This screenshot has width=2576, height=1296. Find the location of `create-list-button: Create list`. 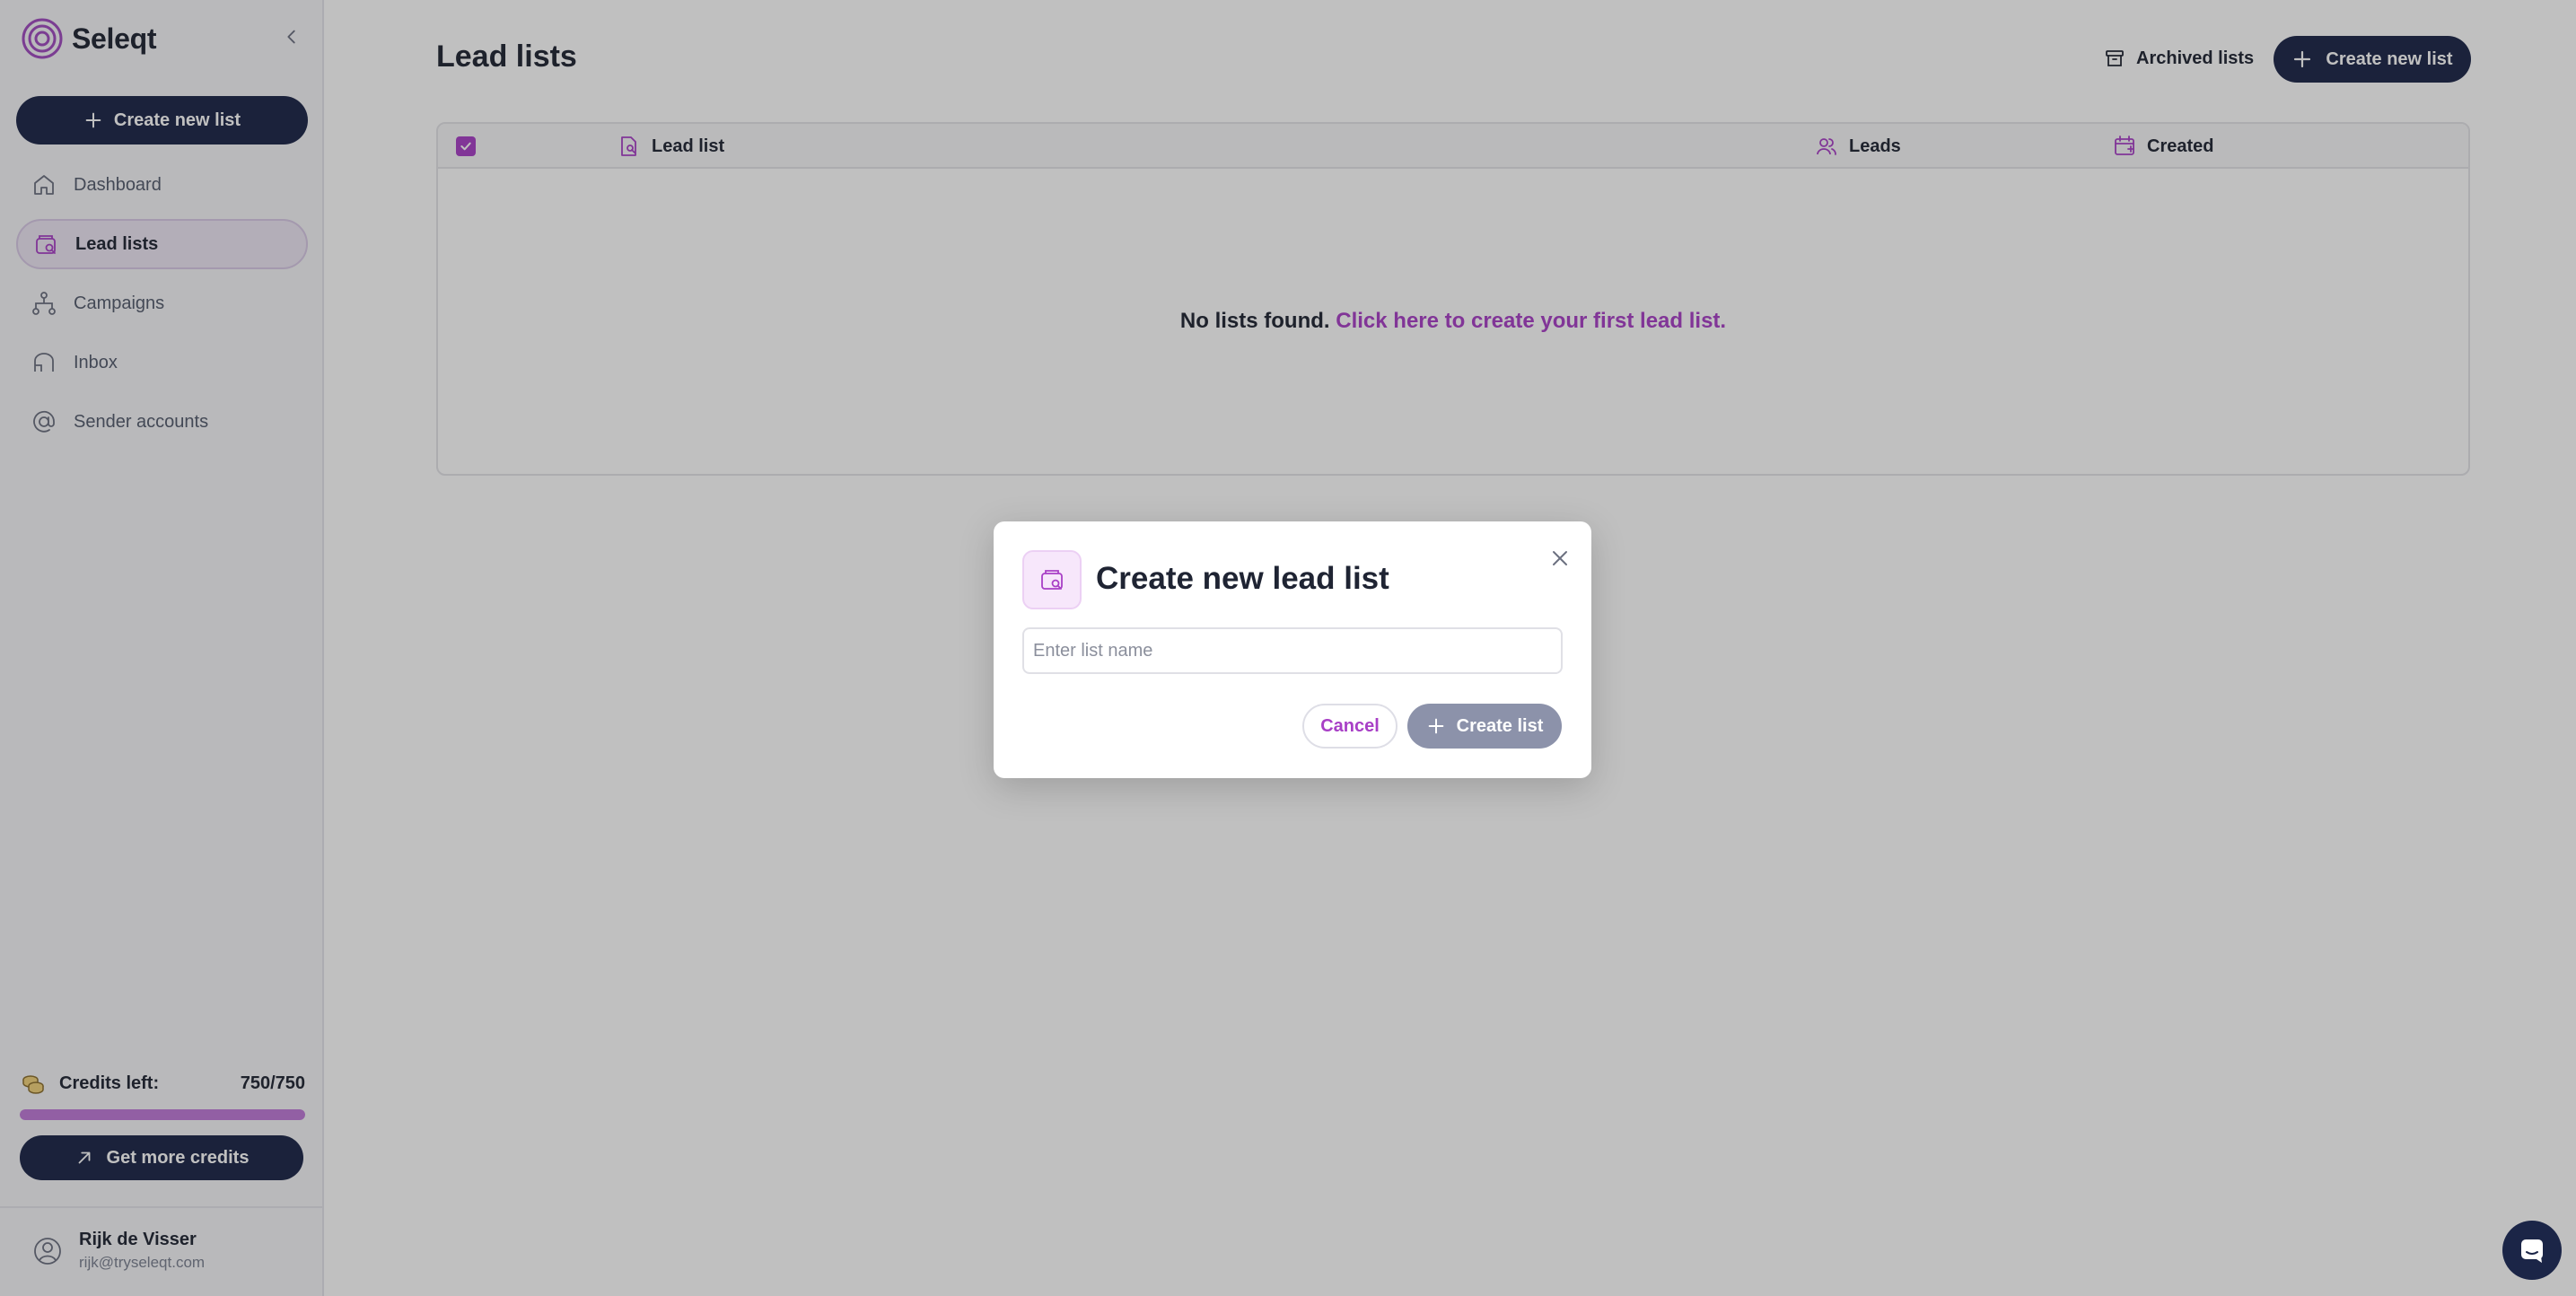

create-list-button: Create list is located at coordinates (1484, 727).